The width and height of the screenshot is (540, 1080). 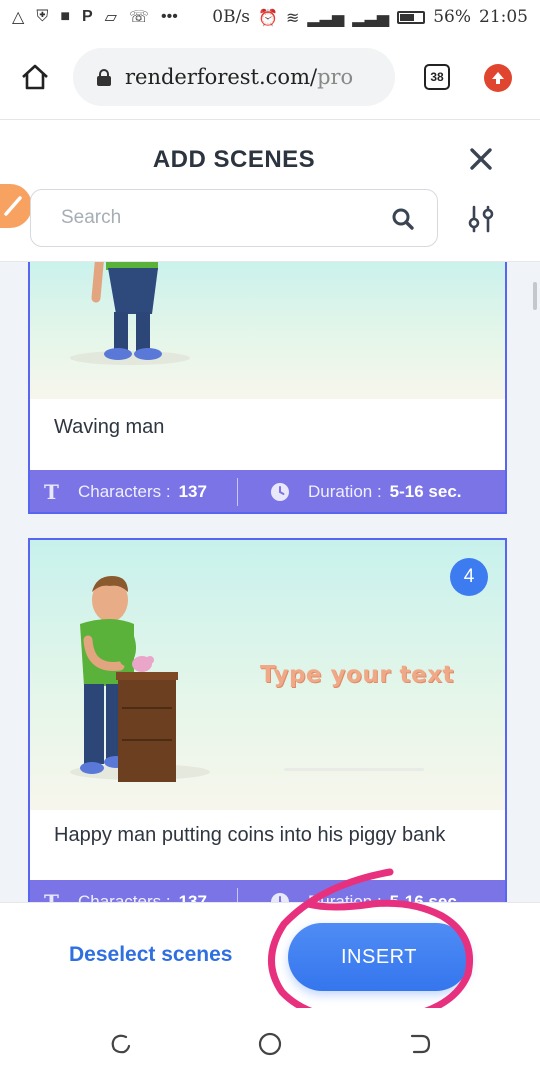 I want to click on url-text: renderforest.com/pro, so click(x=239, y=77).